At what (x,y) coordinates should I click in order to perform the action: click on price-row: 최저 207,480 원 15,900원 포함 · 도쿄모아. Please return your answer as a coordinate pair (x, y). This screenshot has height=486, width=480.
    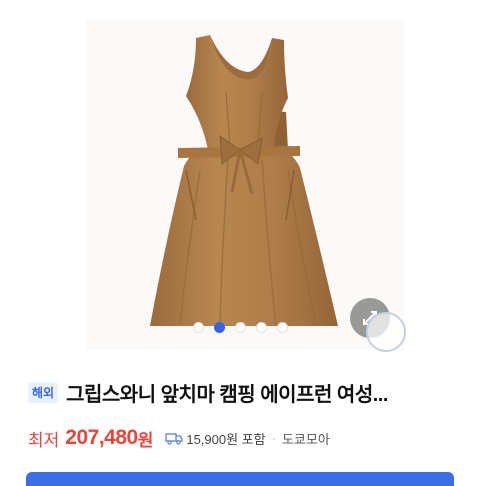
    Looking at the image, I should click on (248, 438).